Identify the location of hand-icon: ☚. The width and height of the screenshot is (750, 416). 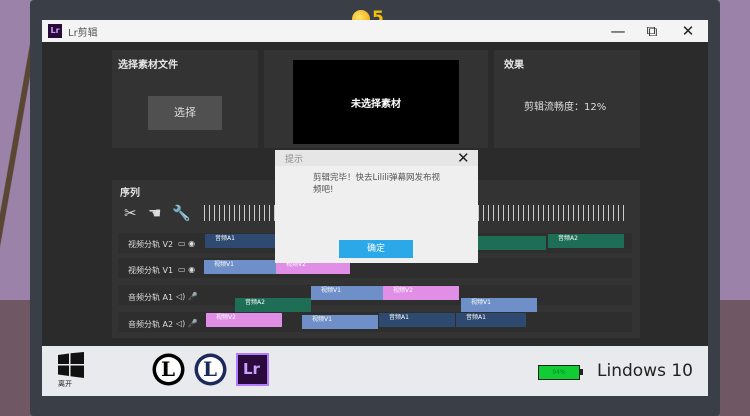
(154, 213).